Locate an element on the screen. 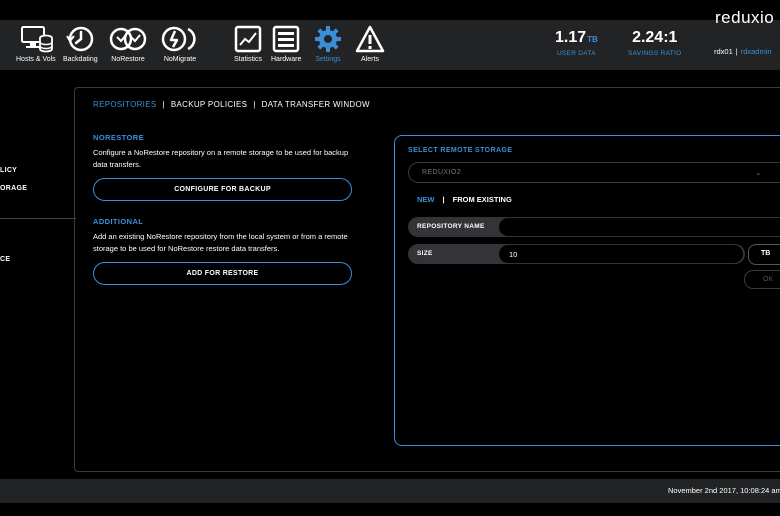 The image size is (780, 516). toolbar-item-label: Hosts & Vols is located at coordinates (36, 59).